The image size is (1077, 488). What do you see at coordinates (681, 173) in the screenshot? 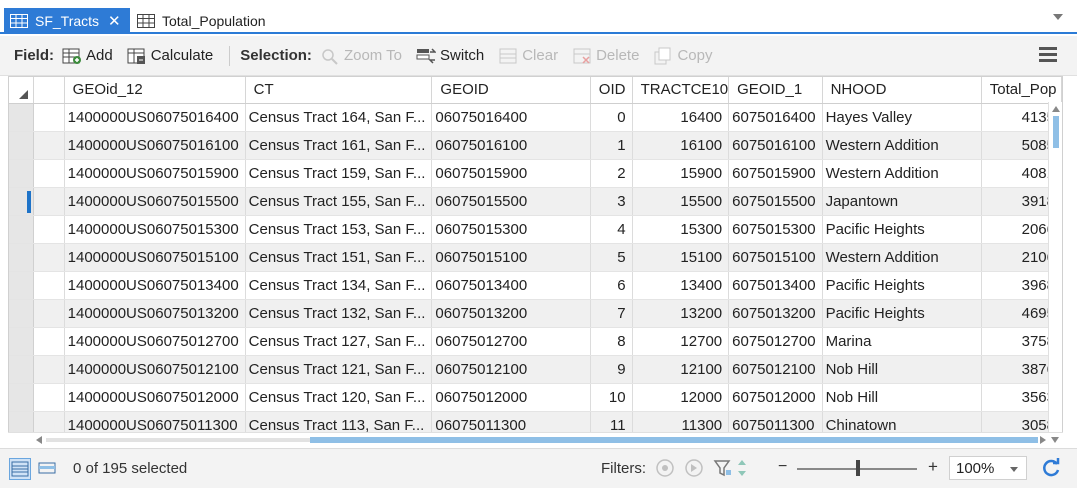
I see `table-cell: 15900` at bounding box center [681, 173].